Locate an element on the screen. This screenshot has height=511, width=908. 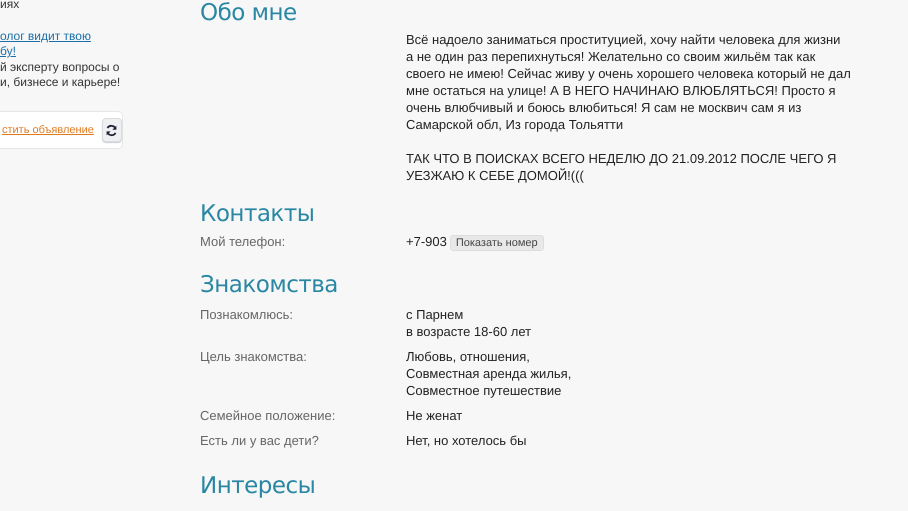
section-heading: Знакомства is located at coordinates (269, 284).